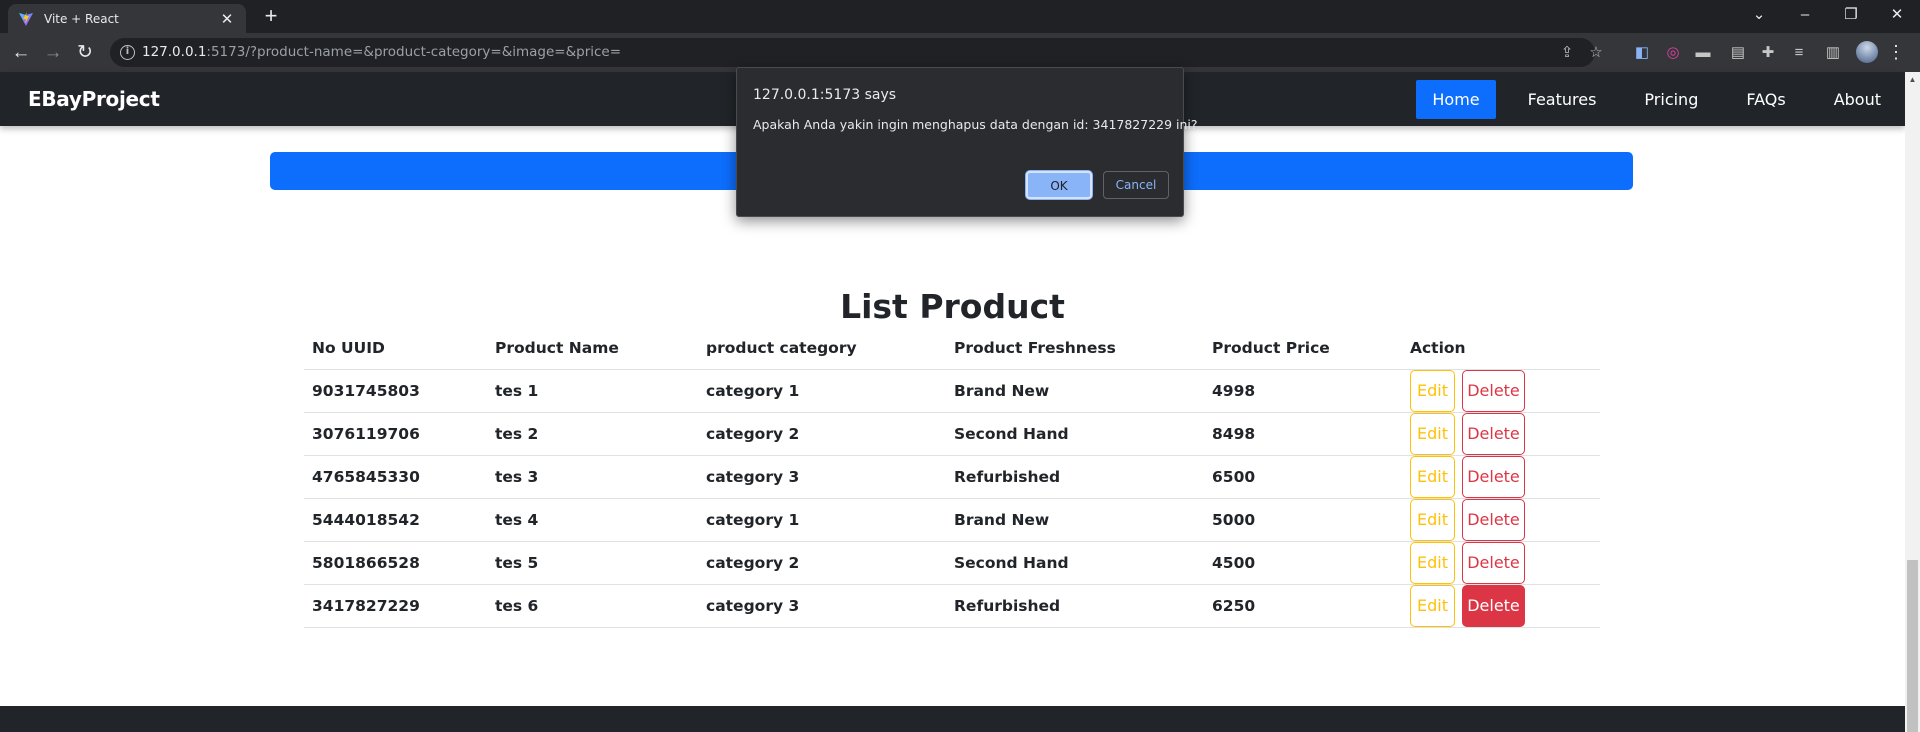 Image resolution: width=1920 pixels, height=732 pixels. What do you see at coordinates (1851, 16) in the screenshot?
I see `restore-icon: ❐` at bounding box center [1851, 16].